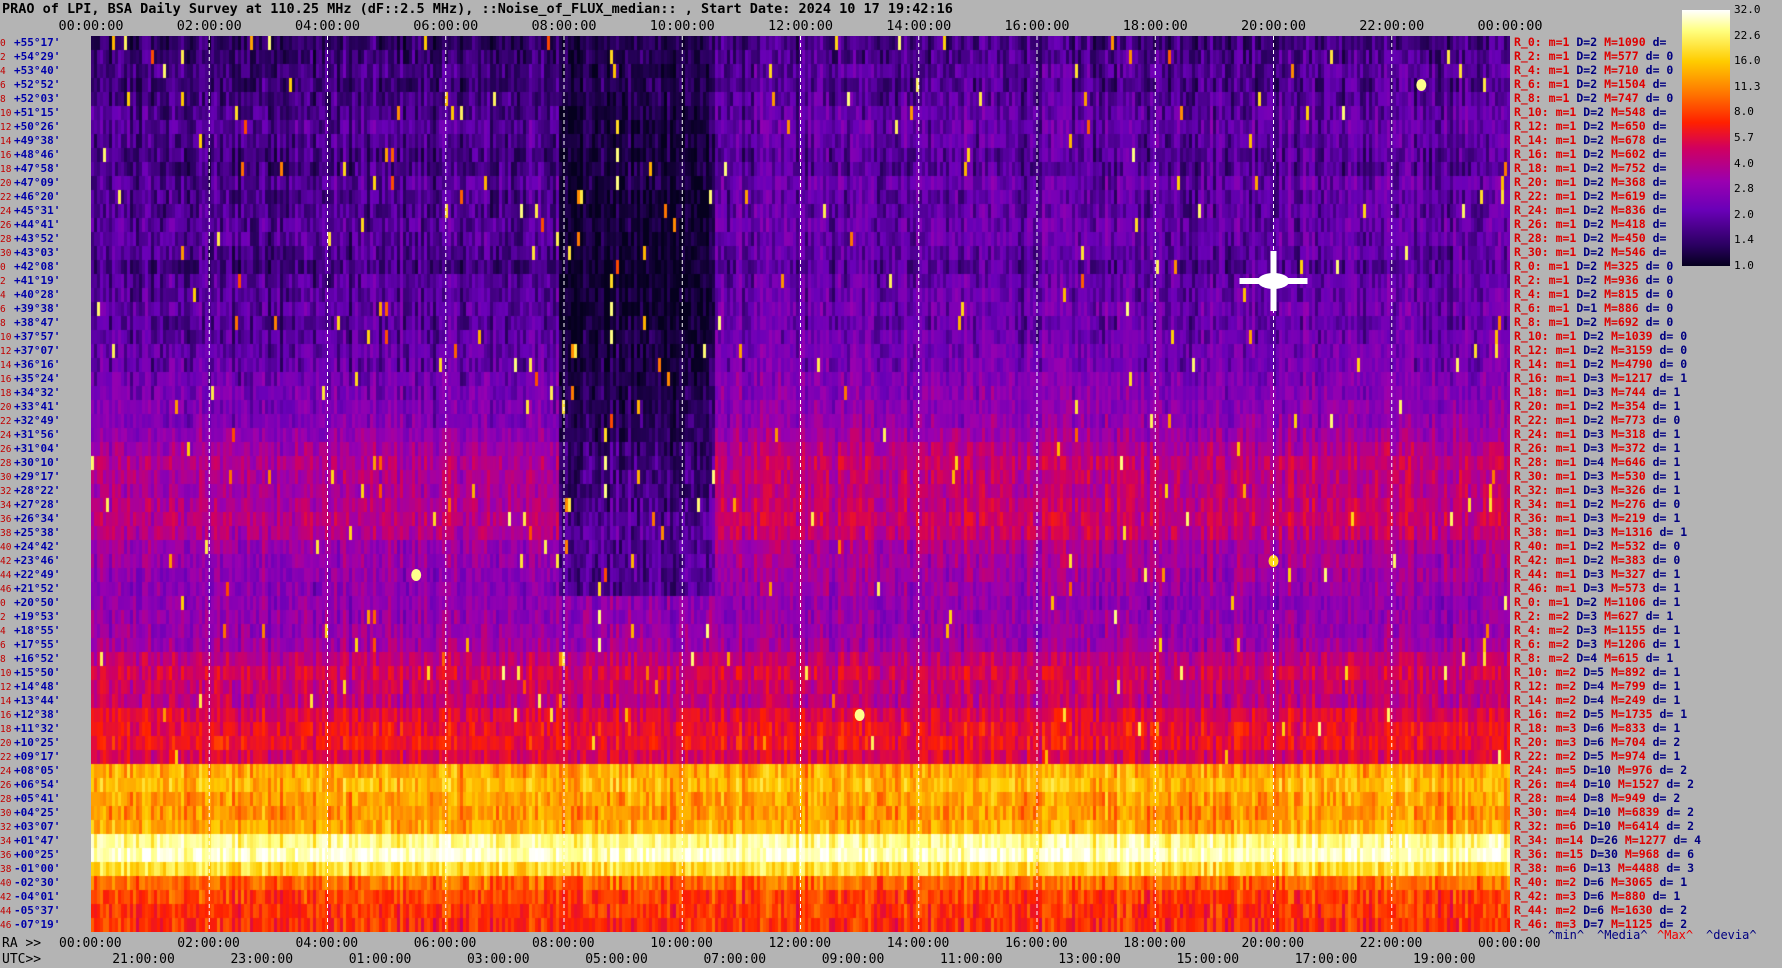 The height and width of the screenshot is (968, 1782). Describe the element at coordinates (1621, 294) in the screenshot. I see `stat-max: M=815` at that location.